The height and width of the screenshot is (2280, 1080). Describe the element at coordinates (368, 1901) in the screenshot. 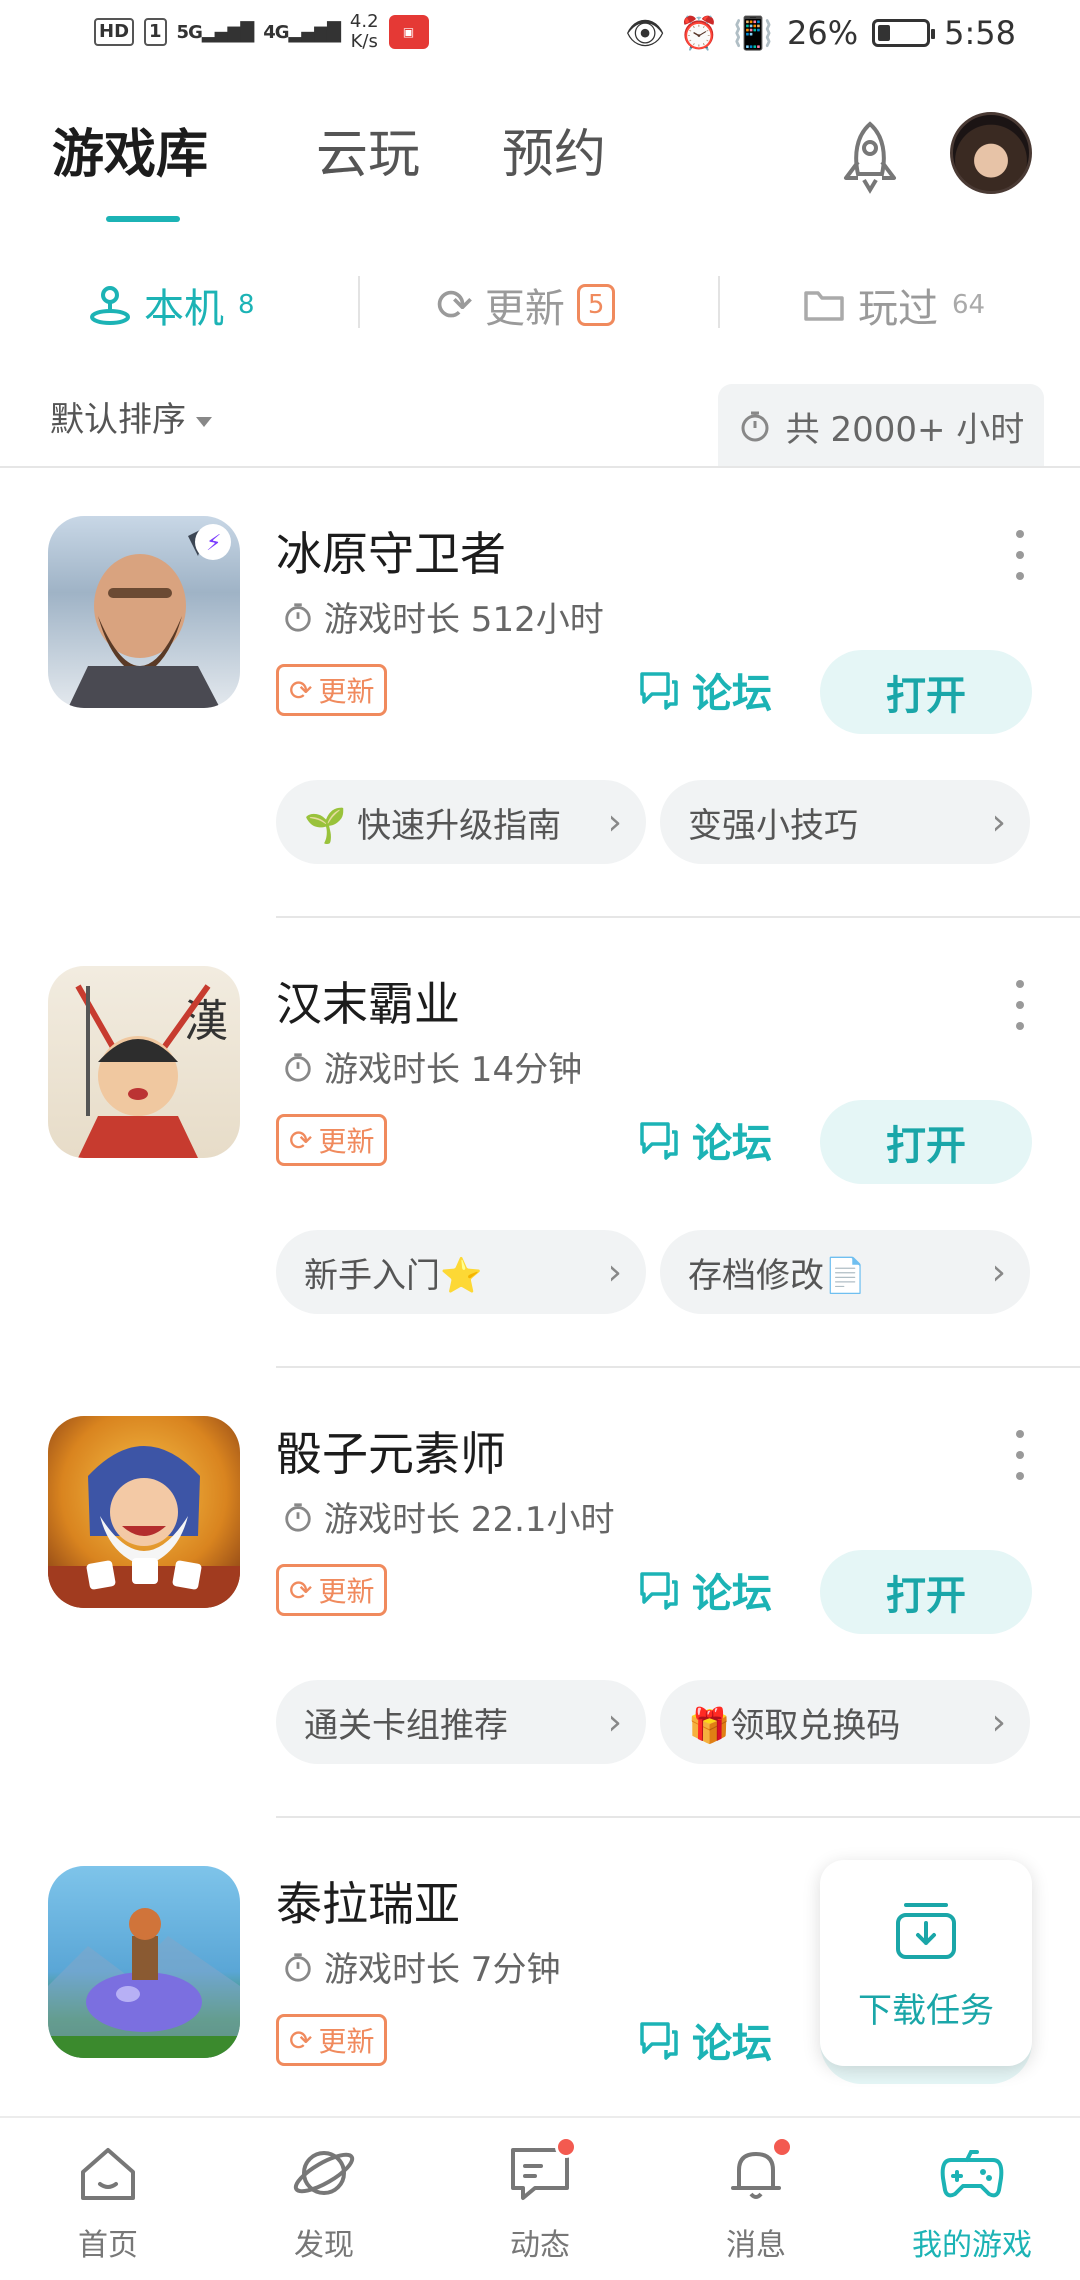

I see `game-title: 泰拉瑞亚` at that location.